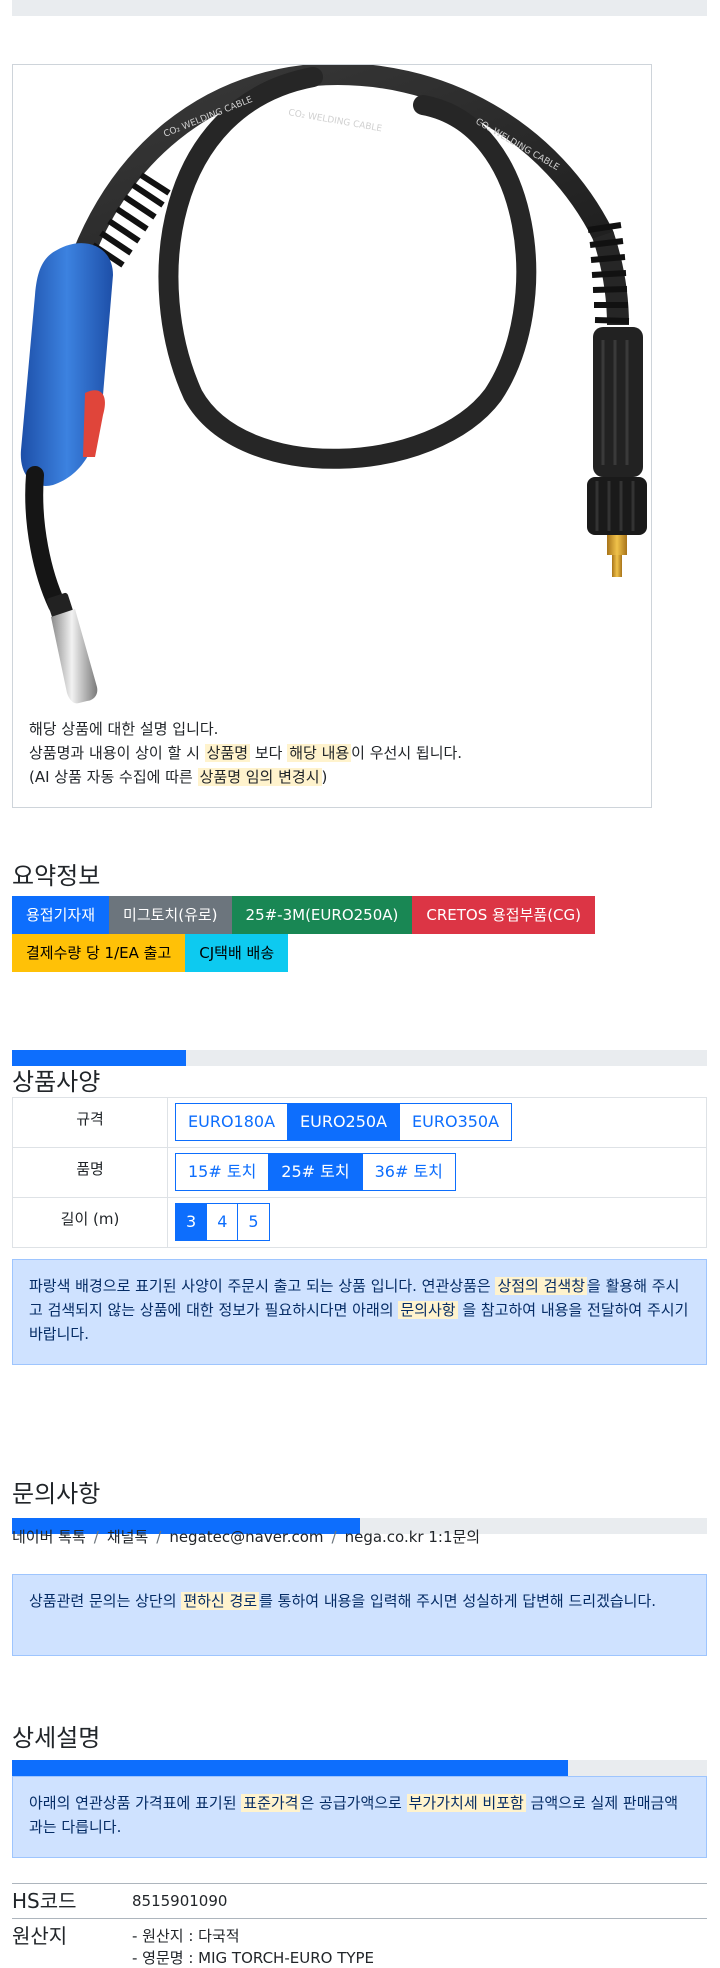  What do you see at coordinates (232, 1122) in the screenshot?
I see `spec-option-button: EURO180A` at bounding box center [232, 1122].